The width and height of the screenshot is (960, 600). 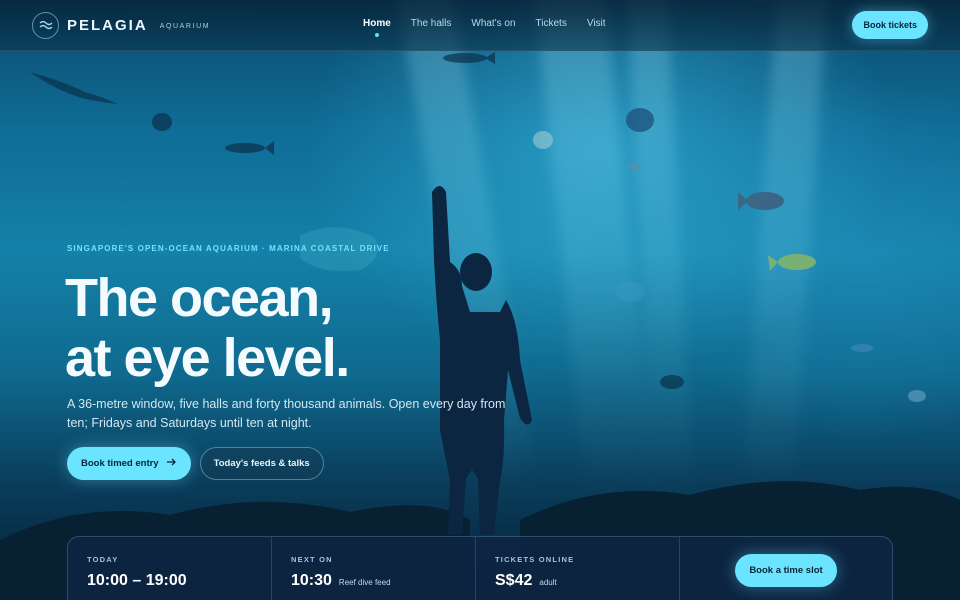 What do you see at coordinates (482, 360) in the screenshot?
I see `diver-silhouette` at bounding box center [482, 360].